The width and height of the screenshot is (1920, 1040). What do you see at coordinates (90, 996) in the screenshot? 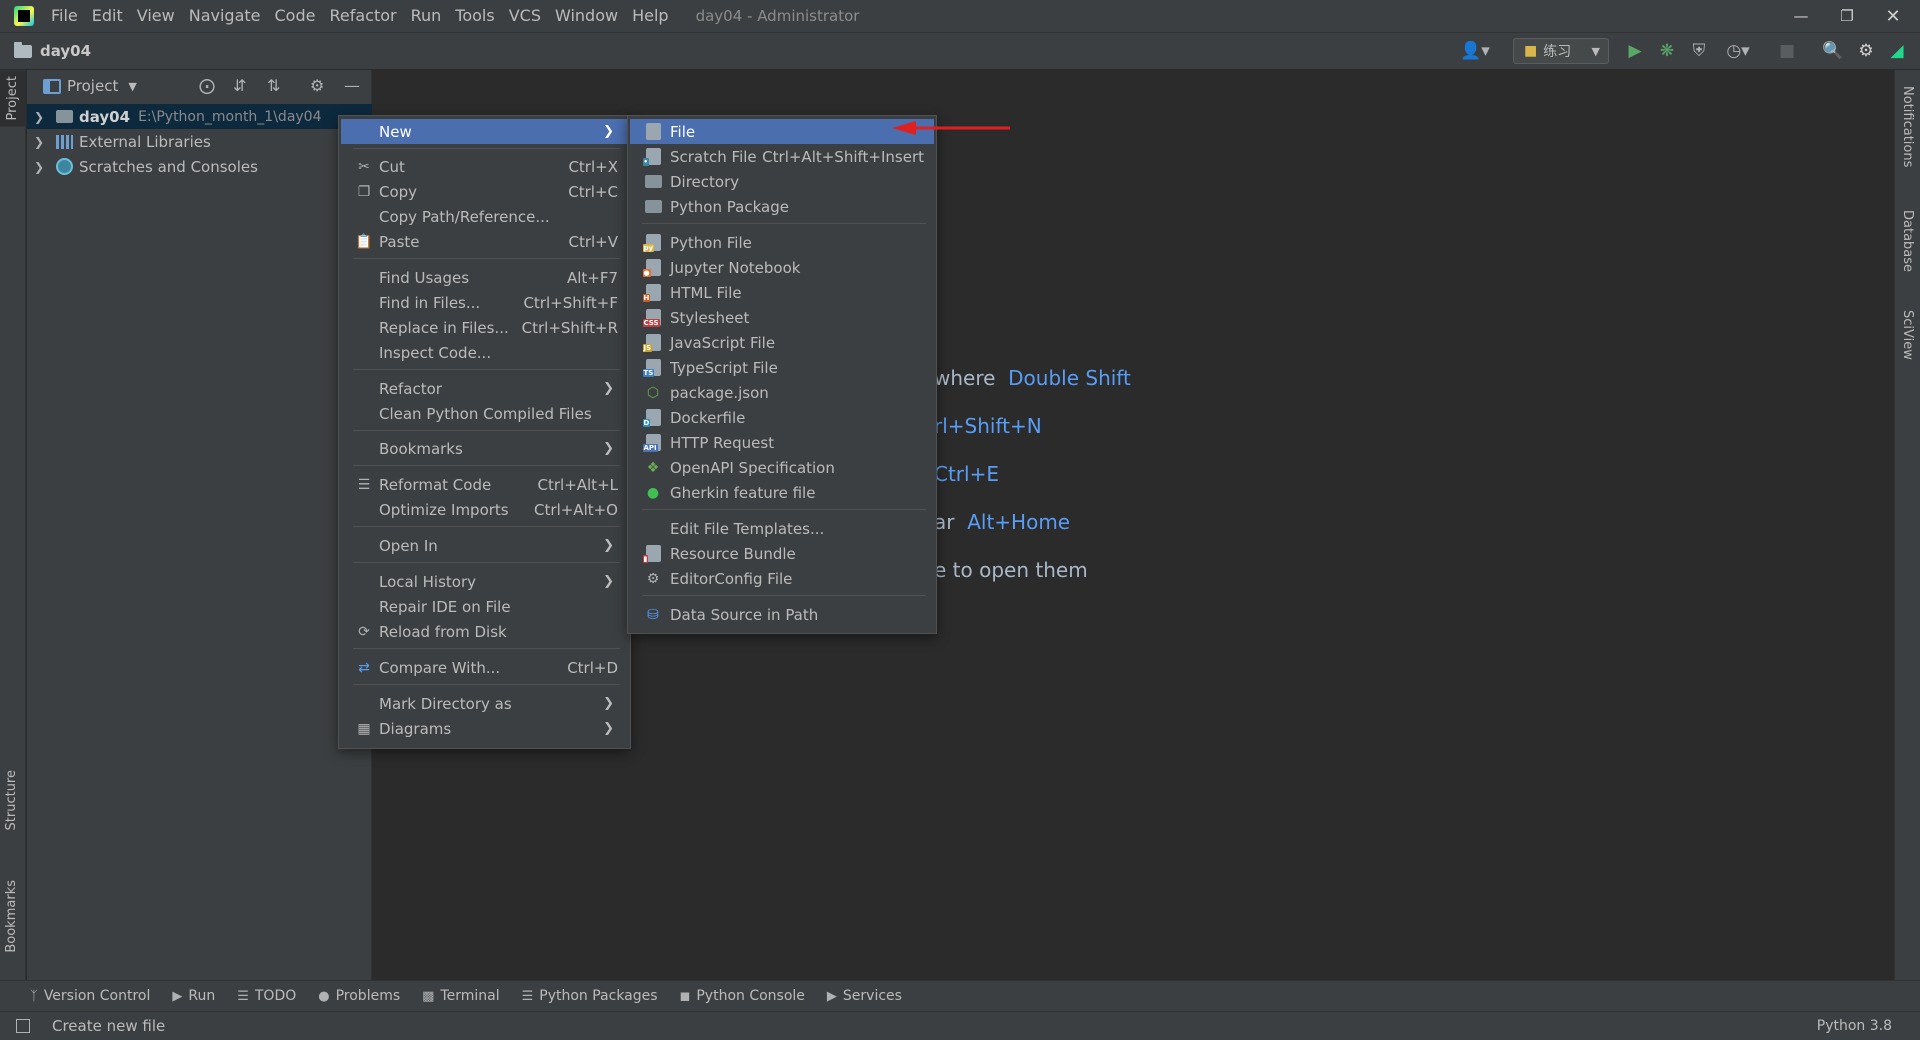
I see `tab-version-control: ᛉ Version Control` at bounding box center [90, 996].